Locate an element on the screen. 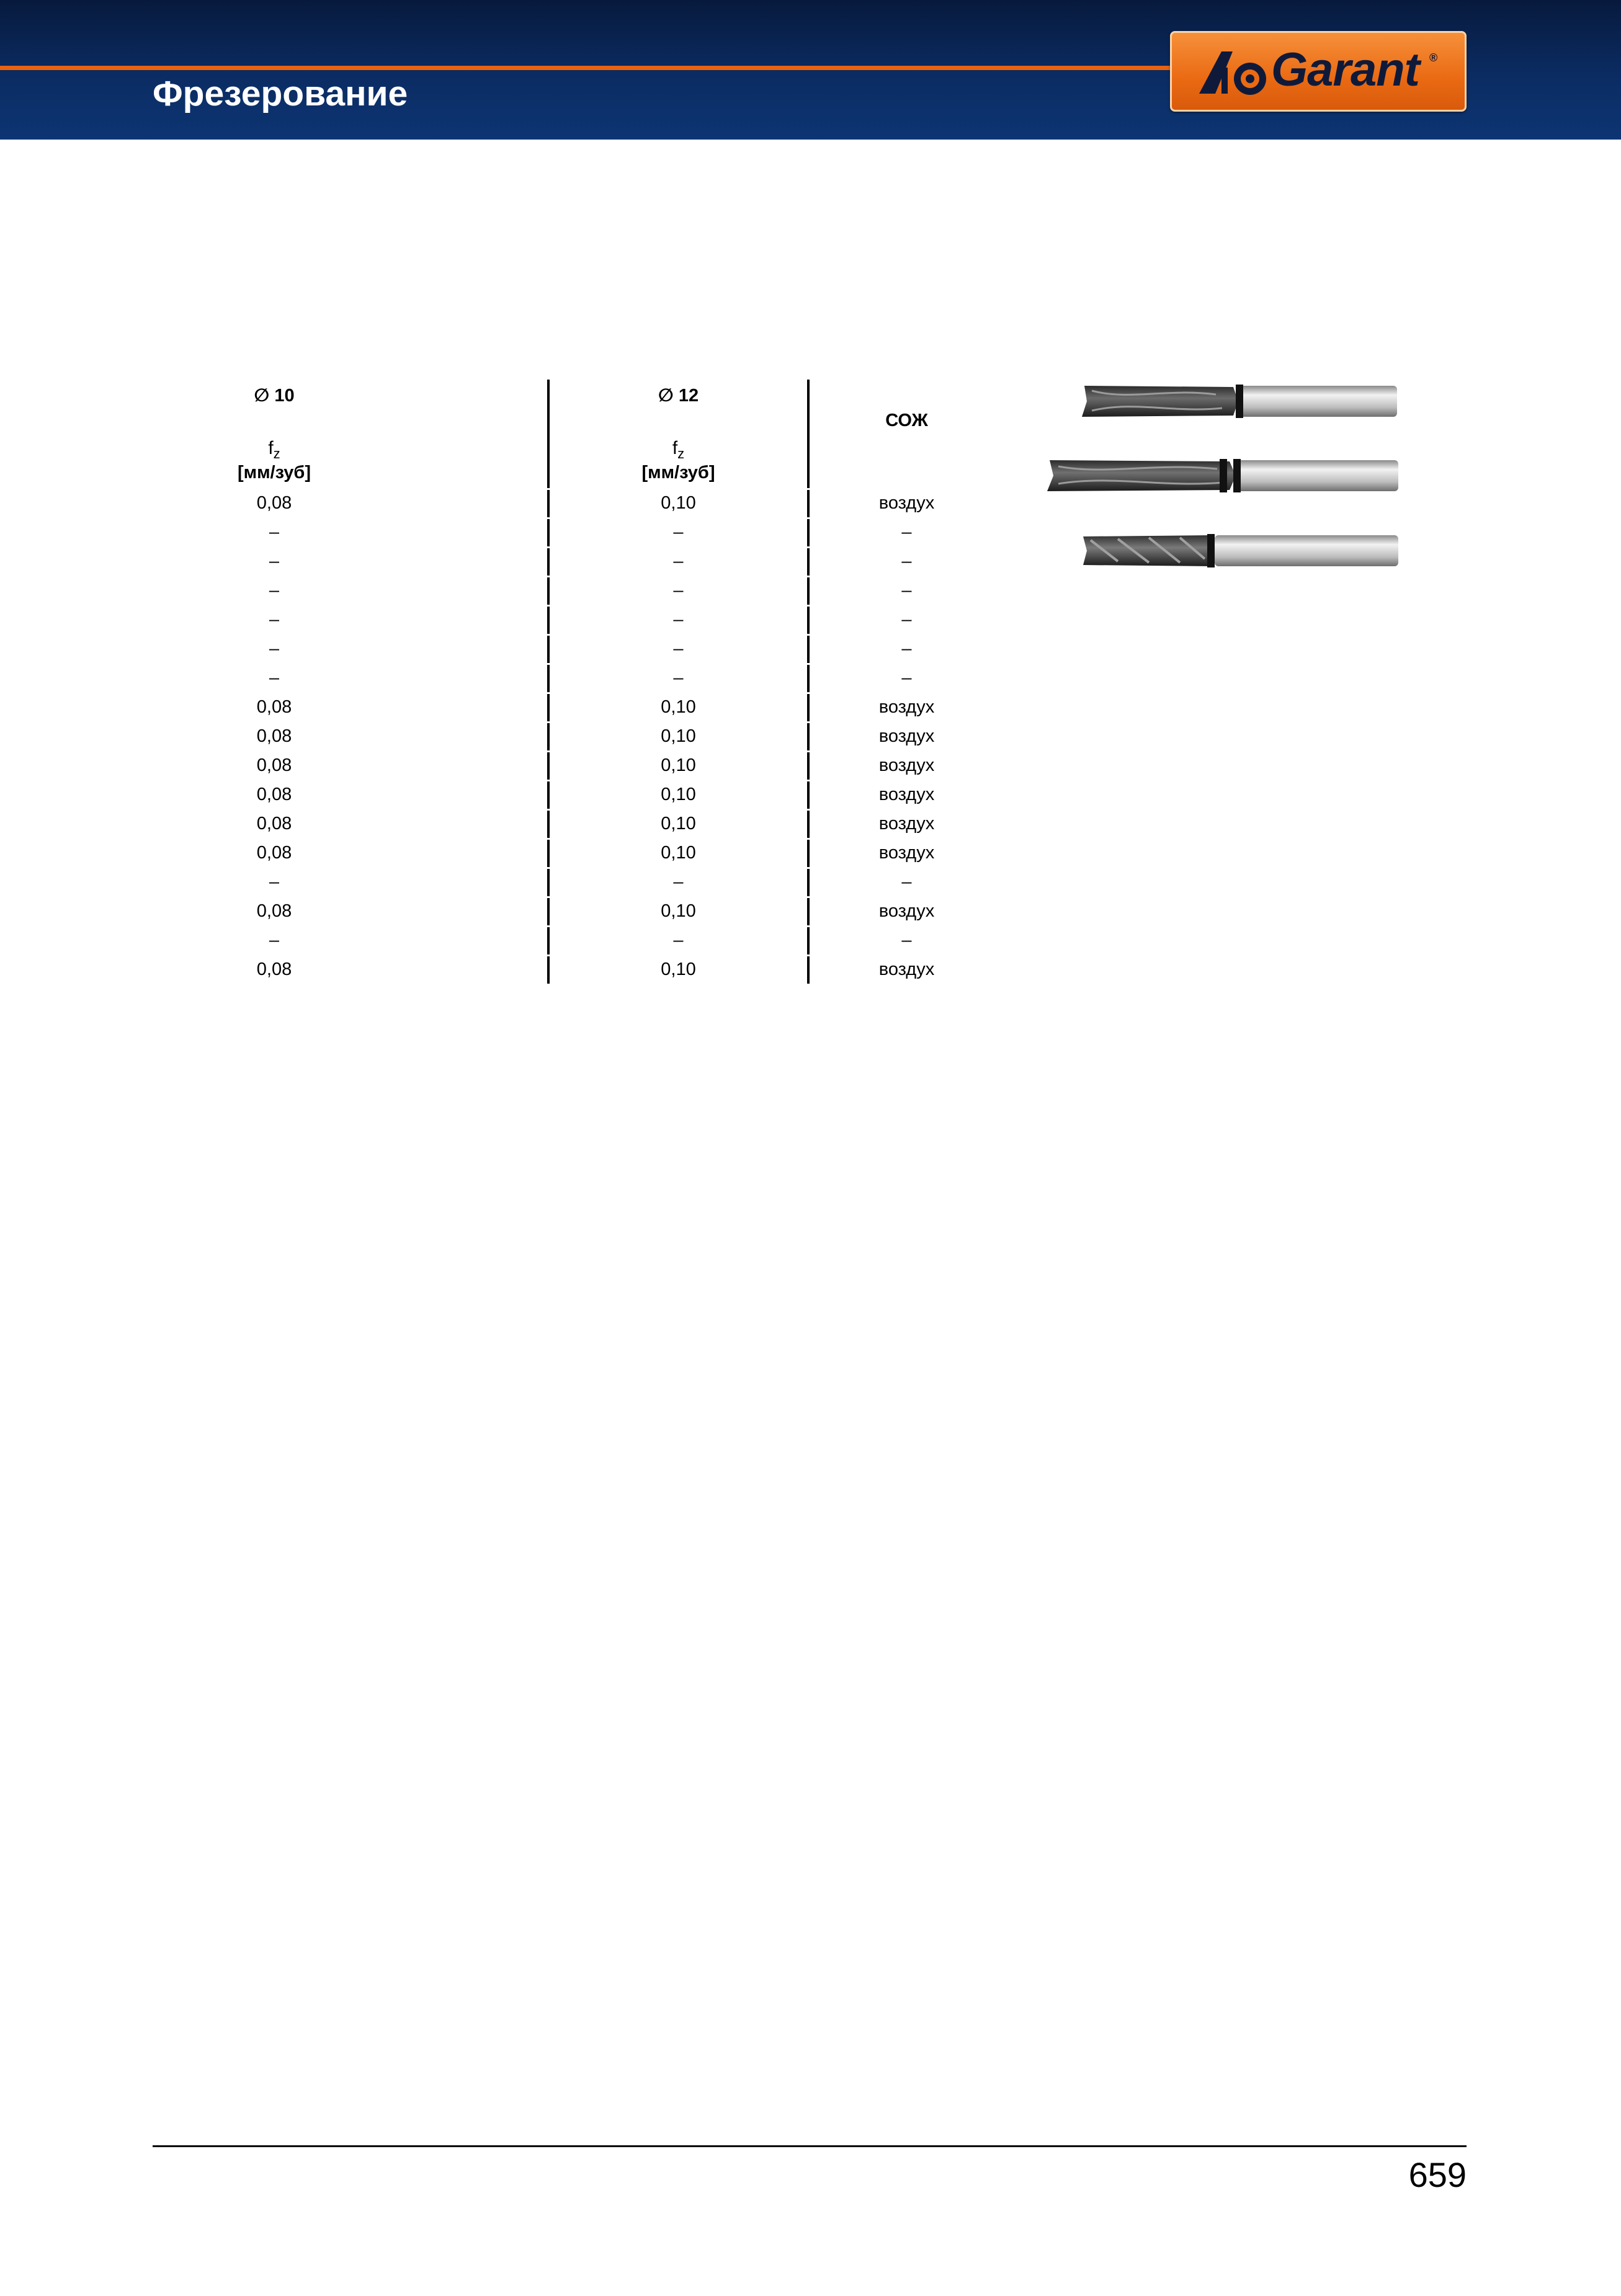  page-title: Фрезерование is located at coordinates (280, 93).